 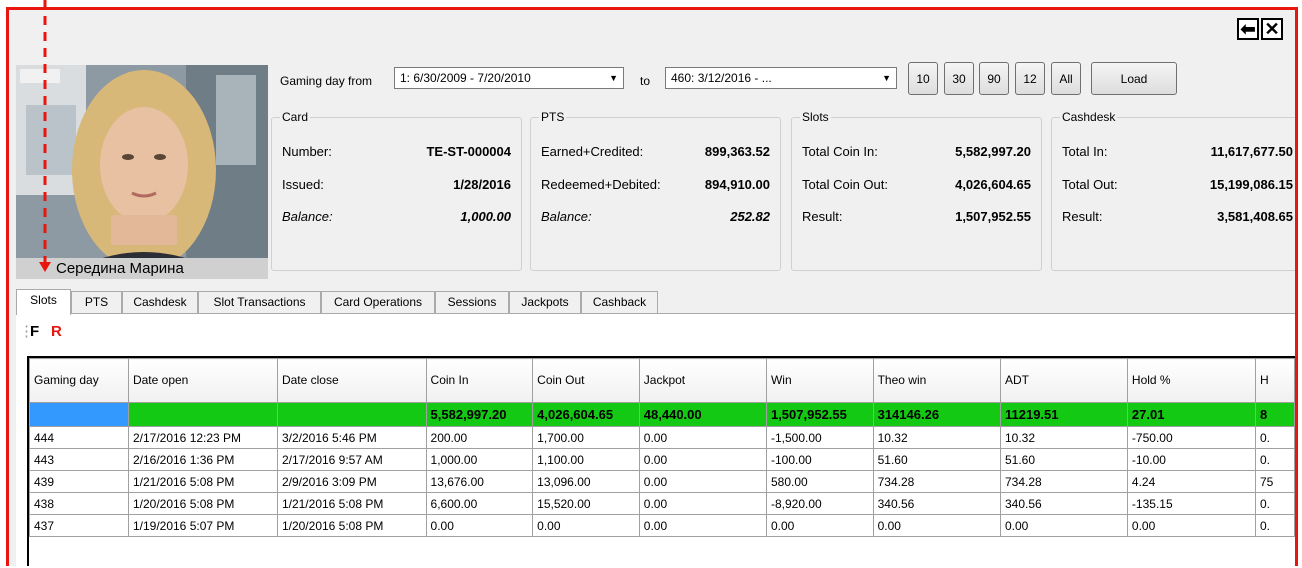 What do you see at coordinates (56, 331) in the screenshot?
I see `filter-r-button: R` at bounding box center [56, 331].